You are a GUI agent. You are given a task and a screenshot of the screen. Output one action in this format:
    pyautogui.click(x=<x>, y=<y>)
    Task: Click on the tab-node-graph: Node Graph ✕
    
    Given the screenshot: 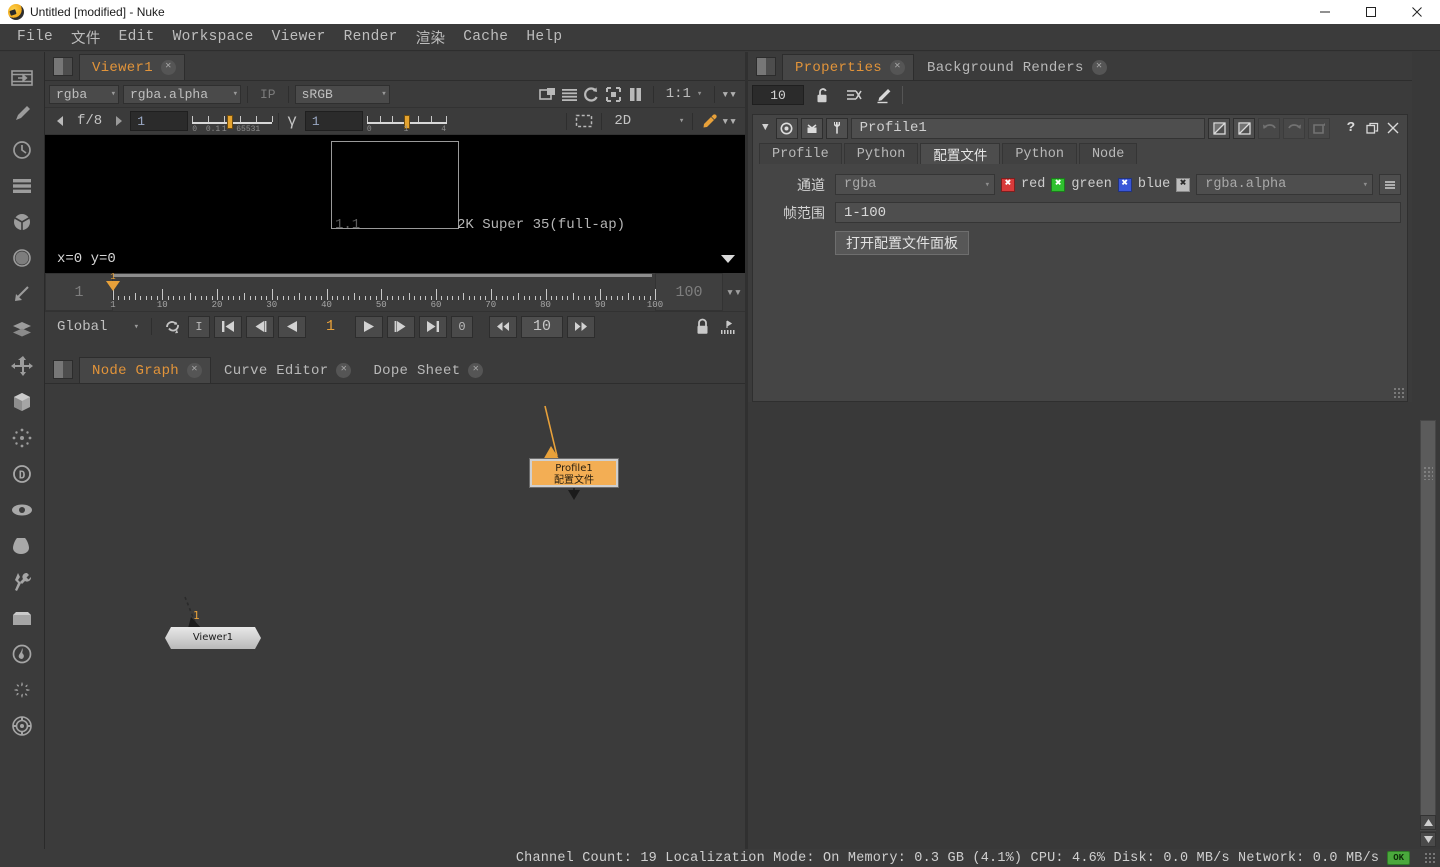 What is the action you would take?
    pyautogui.click(x=145, y=370)
    